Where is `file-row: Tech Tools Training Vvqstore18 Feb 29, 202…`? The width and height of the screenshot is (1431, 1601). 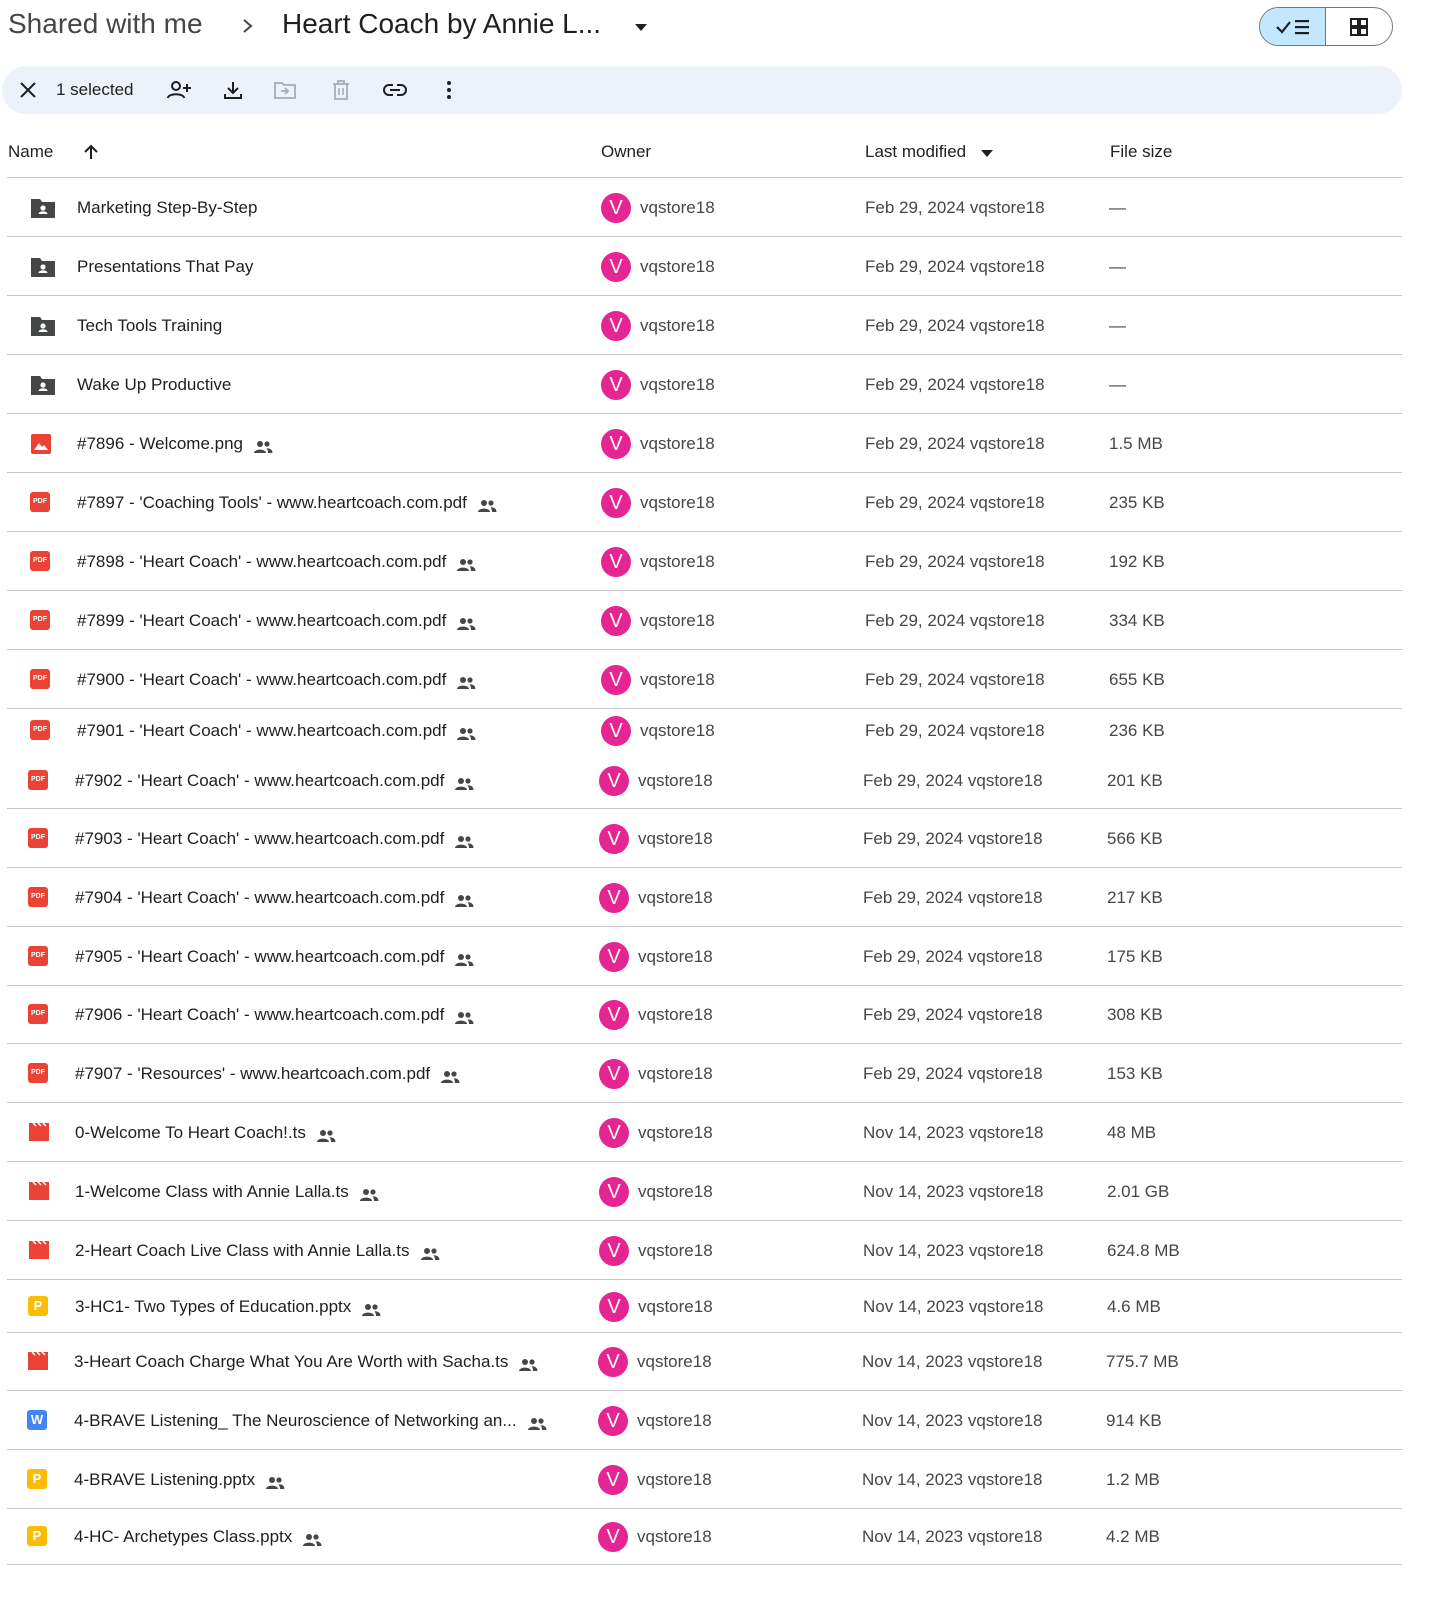
file-row: Tech Tools Training Vvqstore18 Feb 29, 202… is located at coordinates (704, 325).